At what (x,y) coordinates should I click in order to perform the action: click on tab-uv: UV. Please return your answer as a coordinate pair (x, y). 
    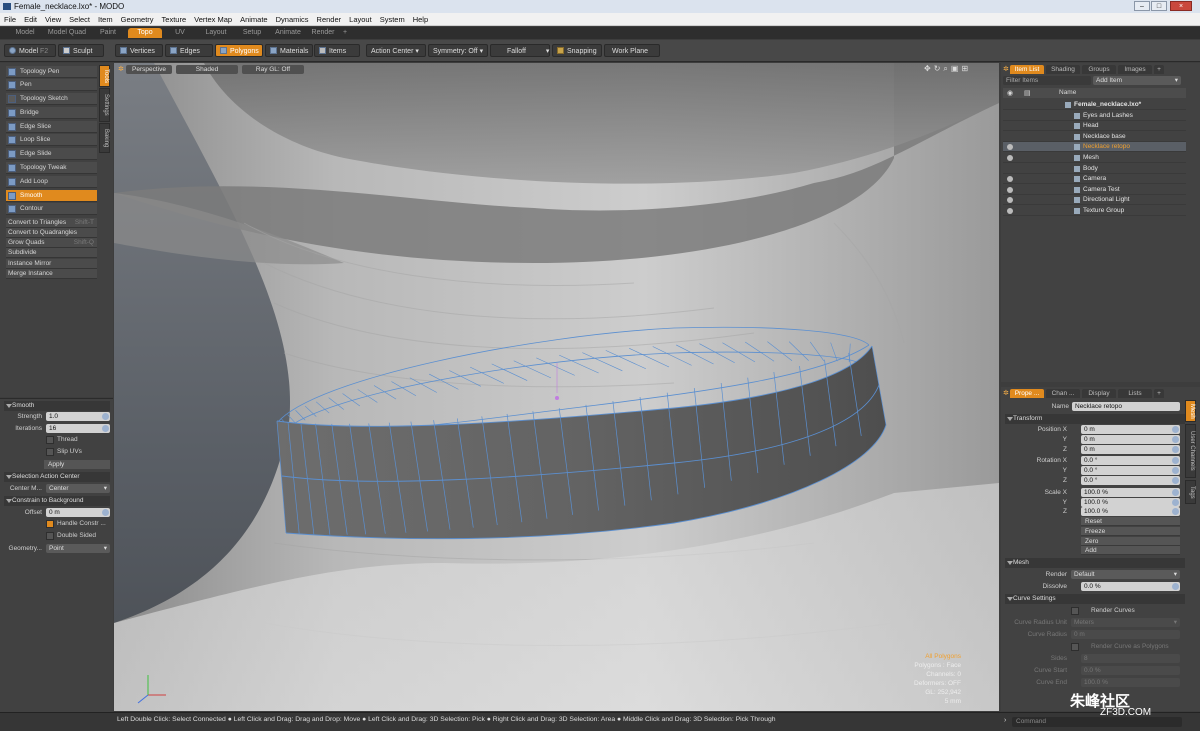
    Looking at the image, I should click on (180, 33).